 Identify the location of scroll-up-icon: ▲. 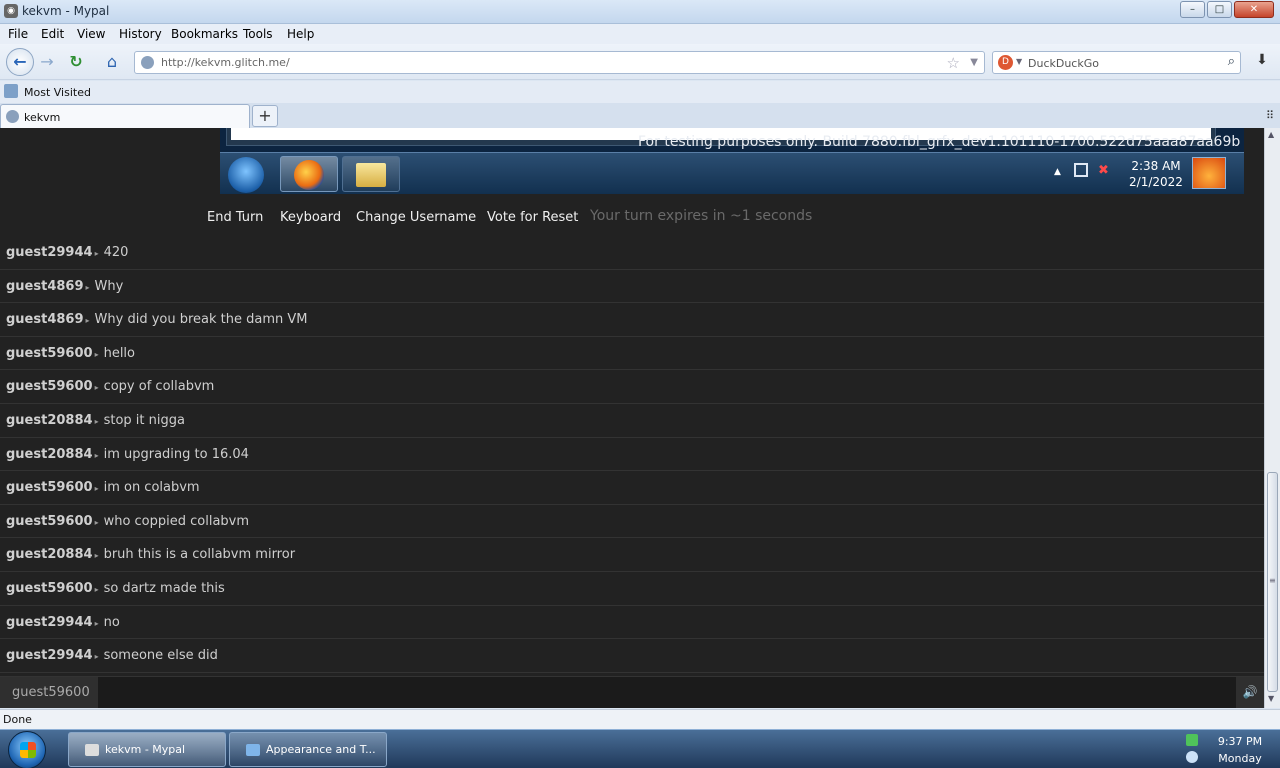
(1271, 134).